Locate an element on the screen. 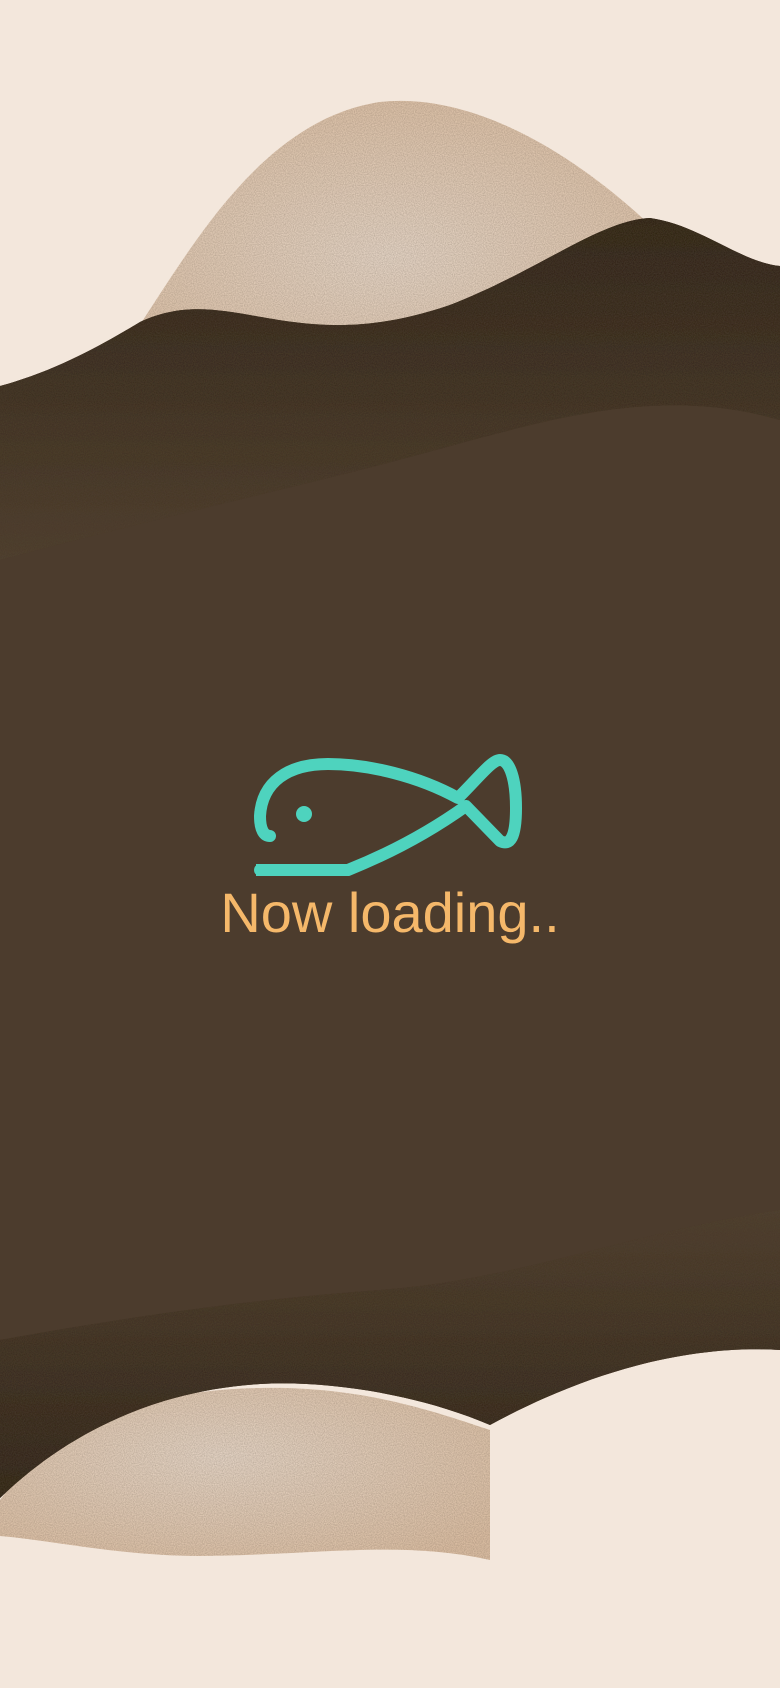 The height and width of the screenshot is (1688, 780). loading-text: Now loading.. is located at coordinates (390, 912).